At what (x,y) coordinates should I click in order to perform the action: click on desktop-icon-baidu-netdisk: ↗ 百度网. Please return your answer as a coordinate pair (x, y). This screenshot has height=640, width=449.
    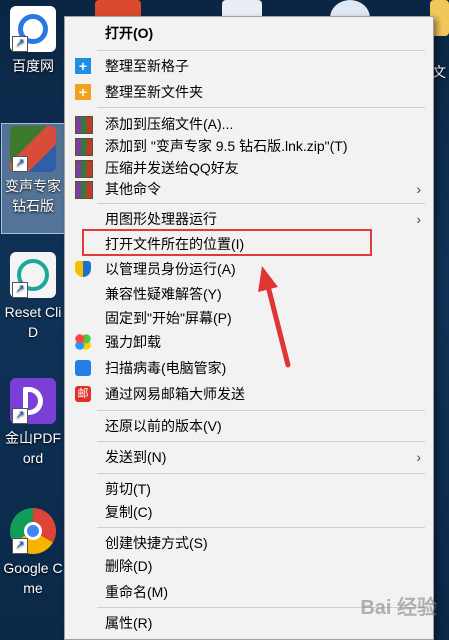
    Looking at the image, I should click on (33, 41).